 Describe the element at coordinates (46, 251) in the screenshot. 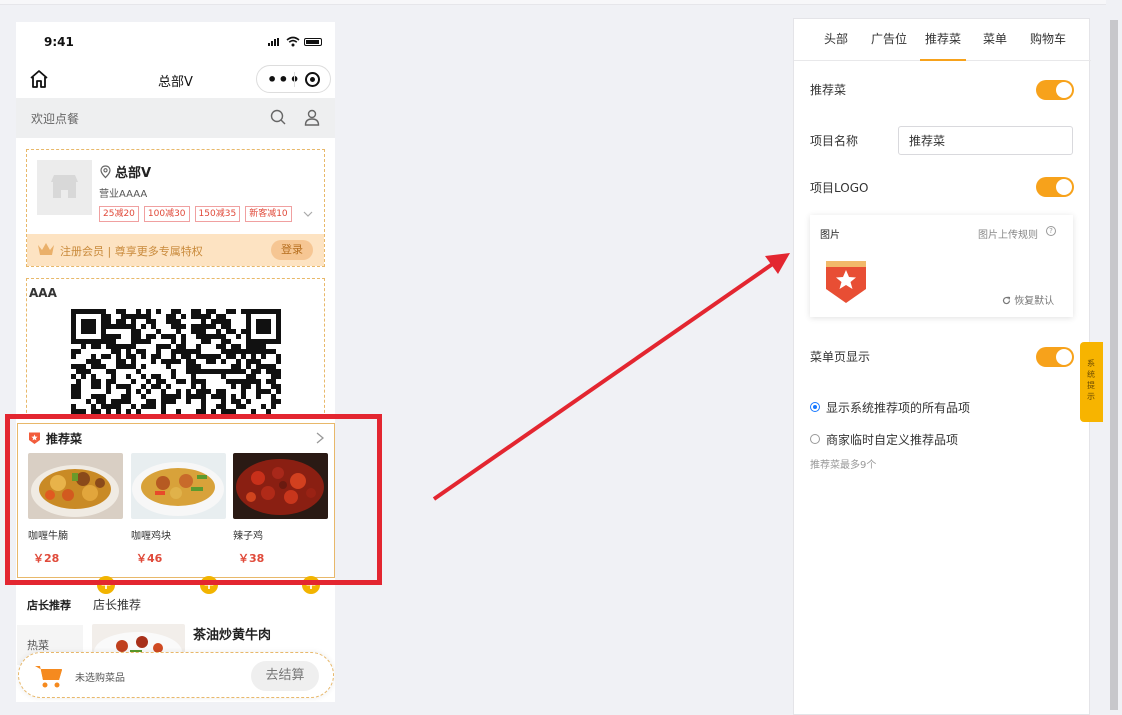

I see `crown-icon` at that location.